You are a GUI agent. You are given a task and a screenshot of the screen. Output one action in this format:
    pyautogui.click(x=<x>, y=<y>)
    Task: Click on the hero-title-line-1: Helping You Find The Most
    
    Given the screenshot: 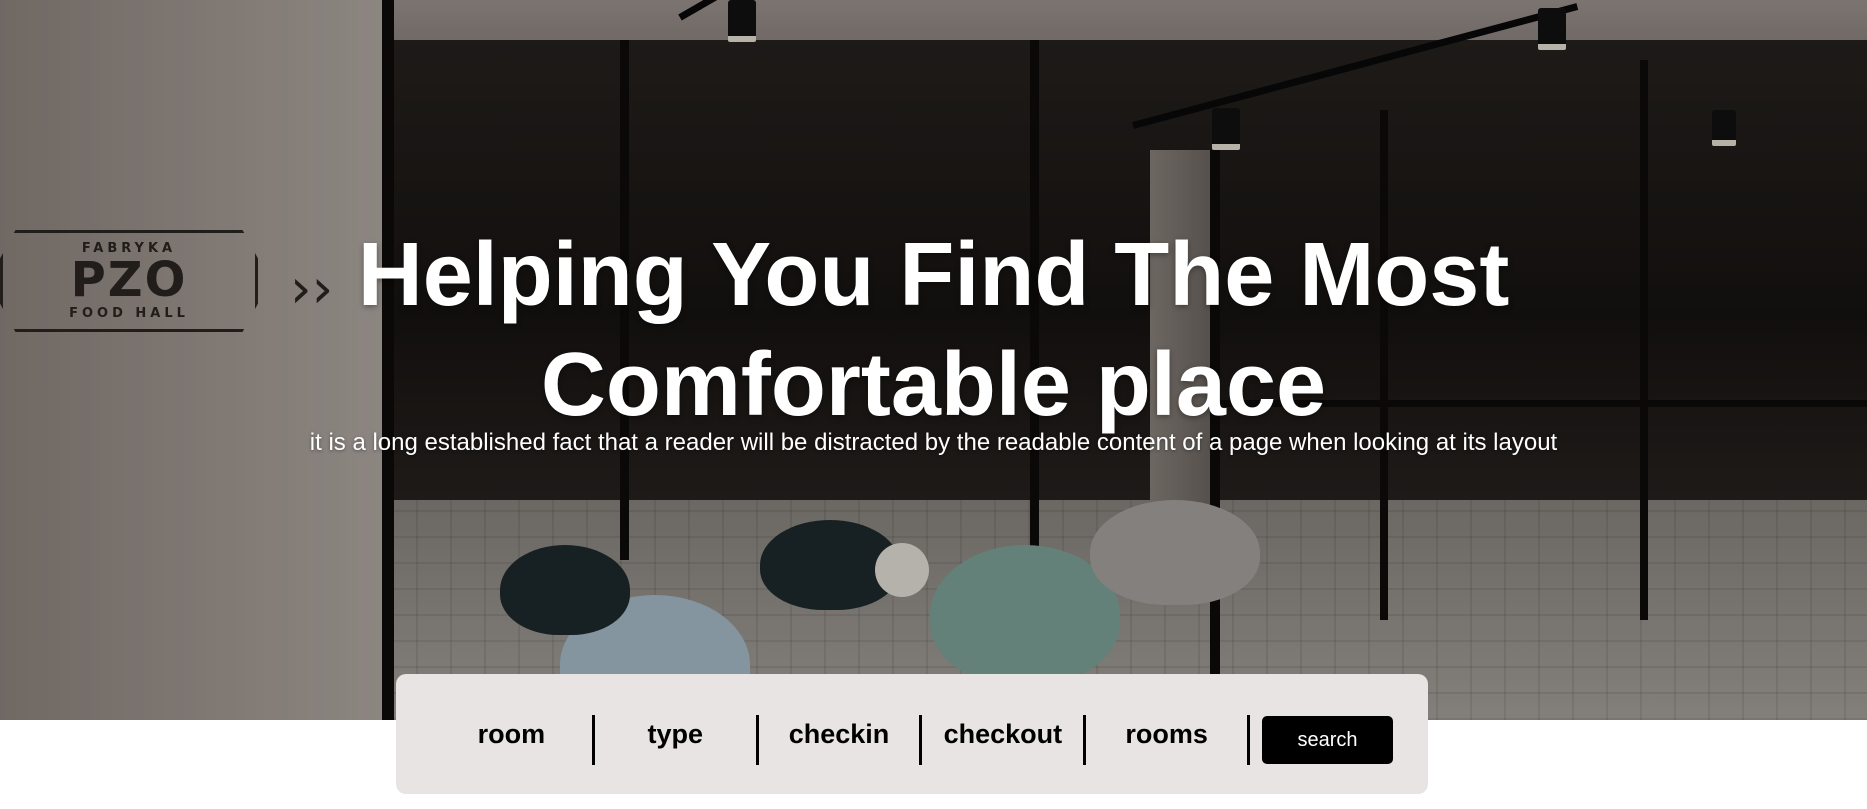 What is the action you would take?
    pyautogui.click(x=933, y=275)
    